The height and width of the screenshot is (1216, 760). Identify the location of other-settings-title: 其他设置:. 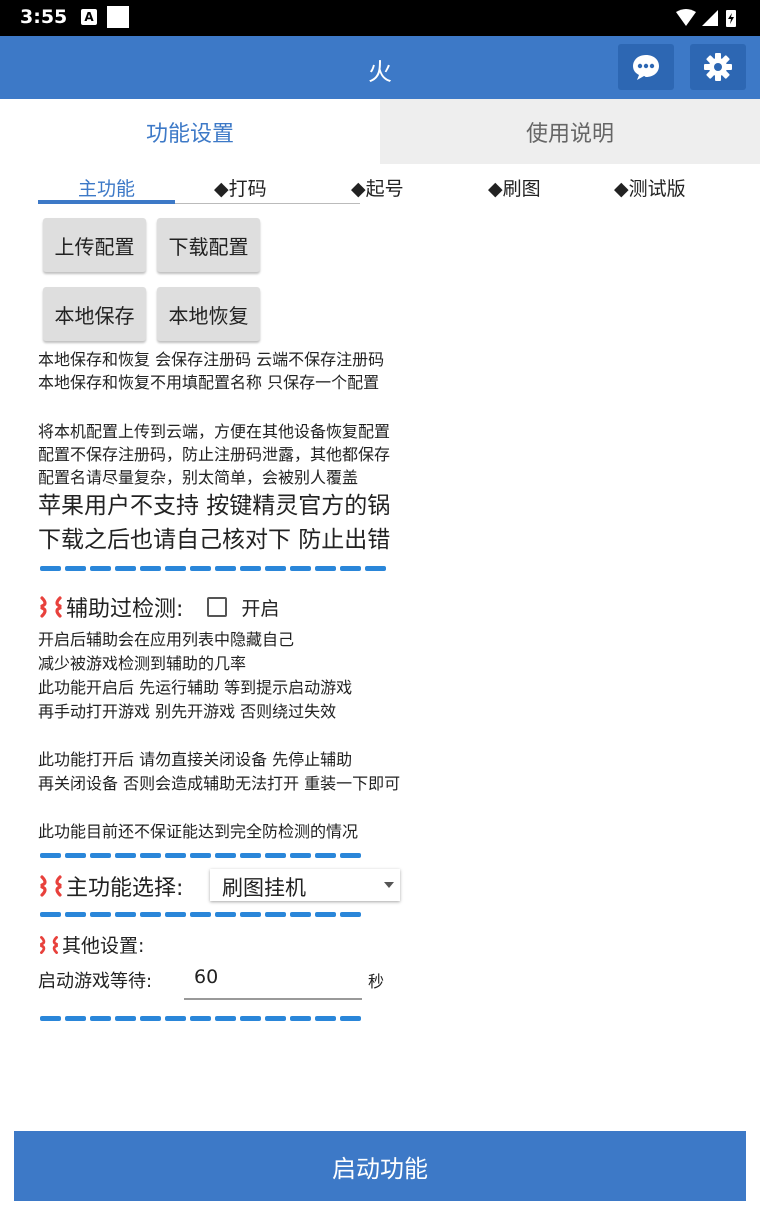
(103, 946).